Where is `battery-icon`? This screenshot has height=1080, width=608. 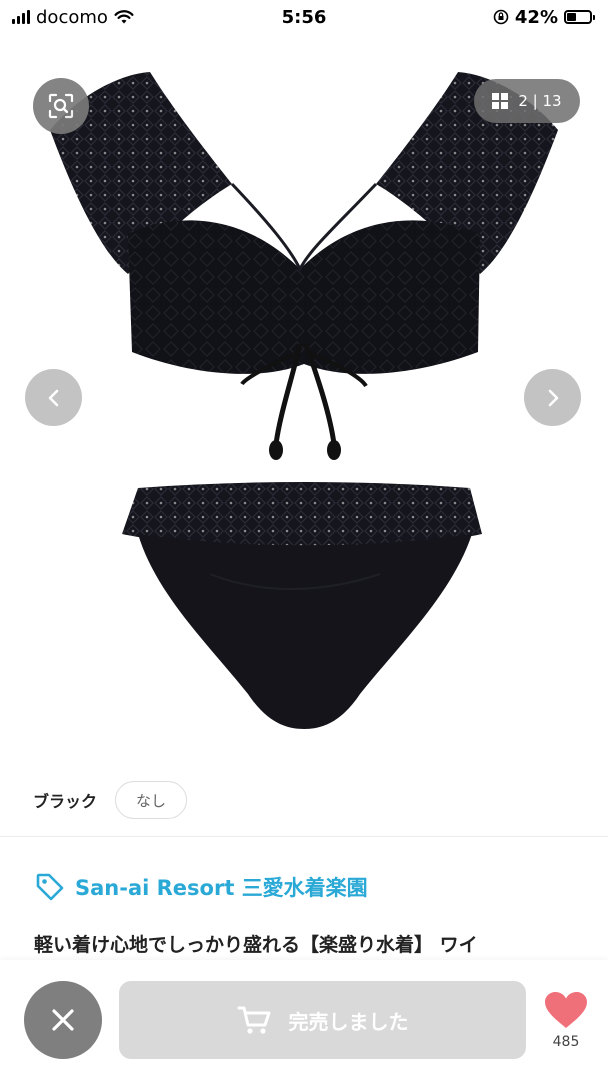
battery-icon is located at coordinates (579, 17).